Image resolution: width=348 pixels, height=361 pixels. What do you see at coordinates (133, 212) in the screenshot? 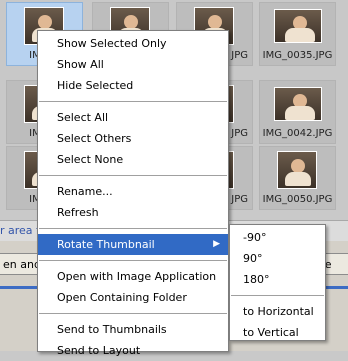
I see `menu-item-refresh: Refresh` at bounding box center [133, 212].